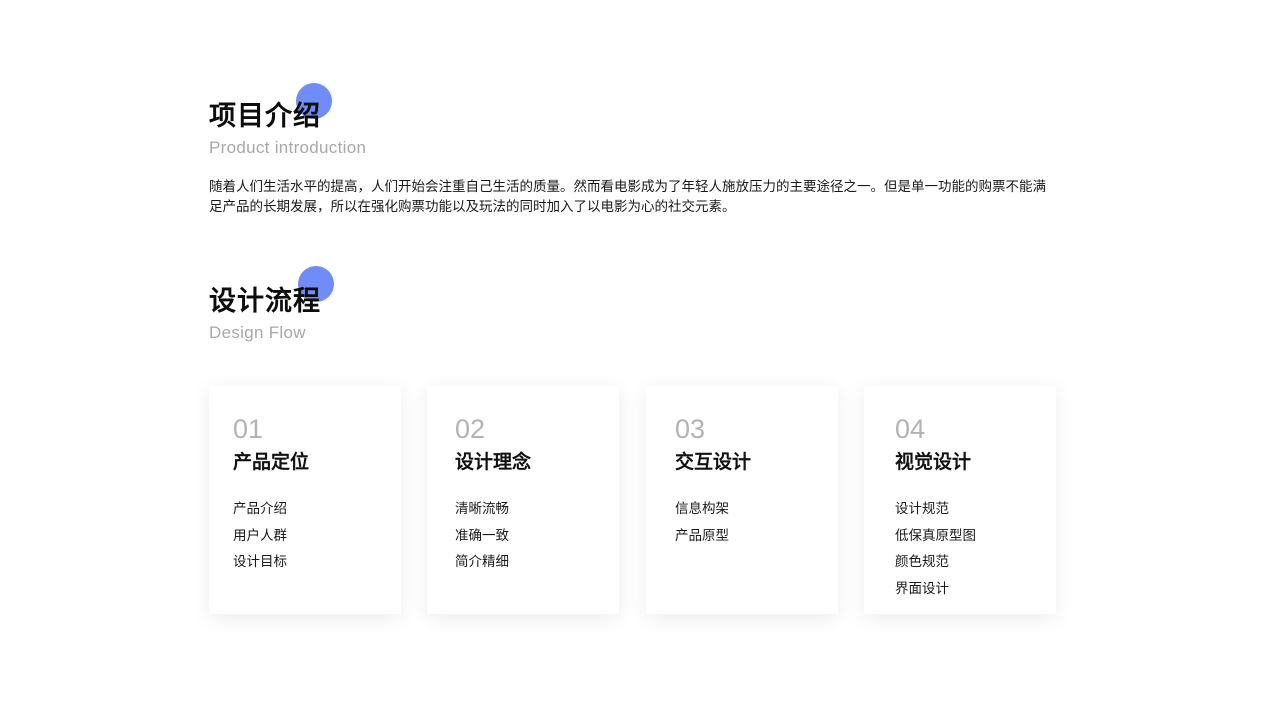 Image resolution: width=1280 pixels, height=720 pixels. I want to click on list-item: 信息构架, so click(702, 509).